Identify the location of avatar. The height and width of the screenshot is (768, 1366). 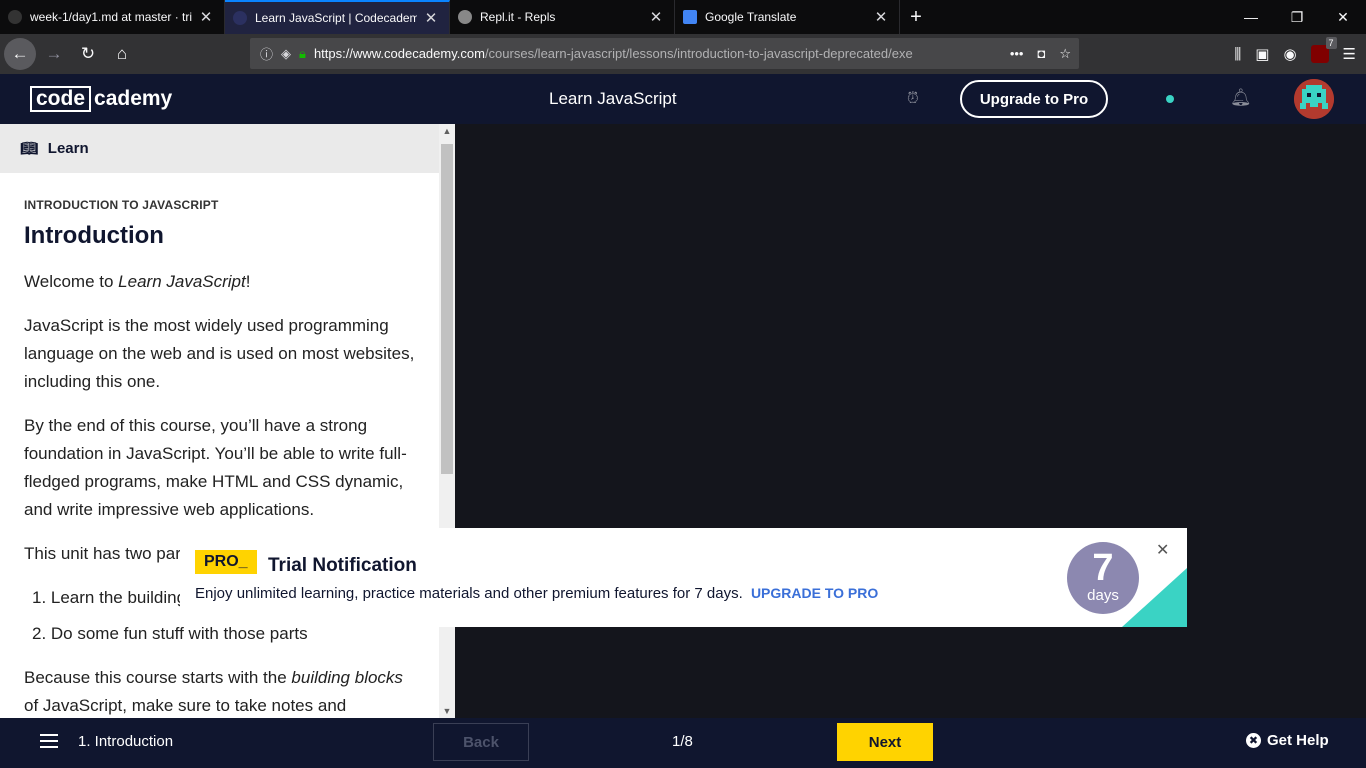
(1314, 99).